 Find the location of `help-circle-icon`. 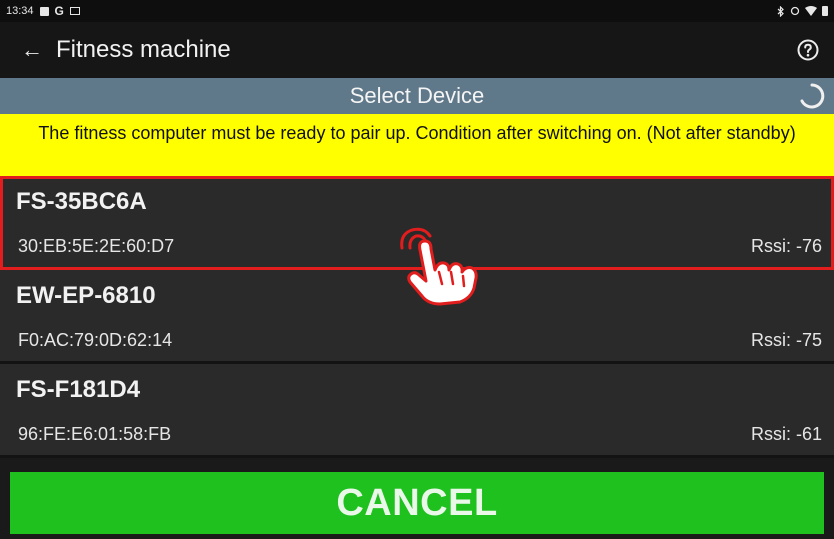

help-circle-icon is located at coordinates (808, 50).